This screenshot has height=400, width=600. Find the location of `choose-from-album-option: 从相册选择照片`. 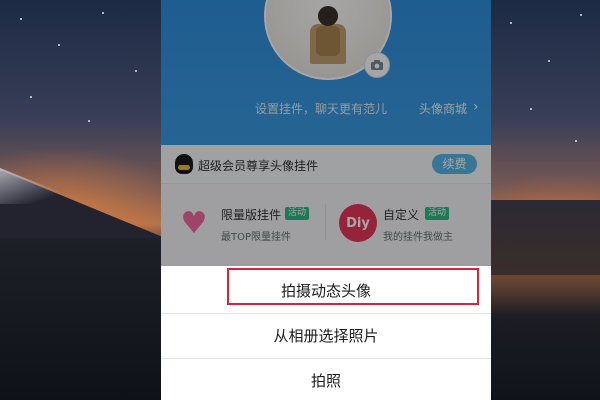

choose-from-album-option: 从相册选择照片 is located at coordinates (326, 336).